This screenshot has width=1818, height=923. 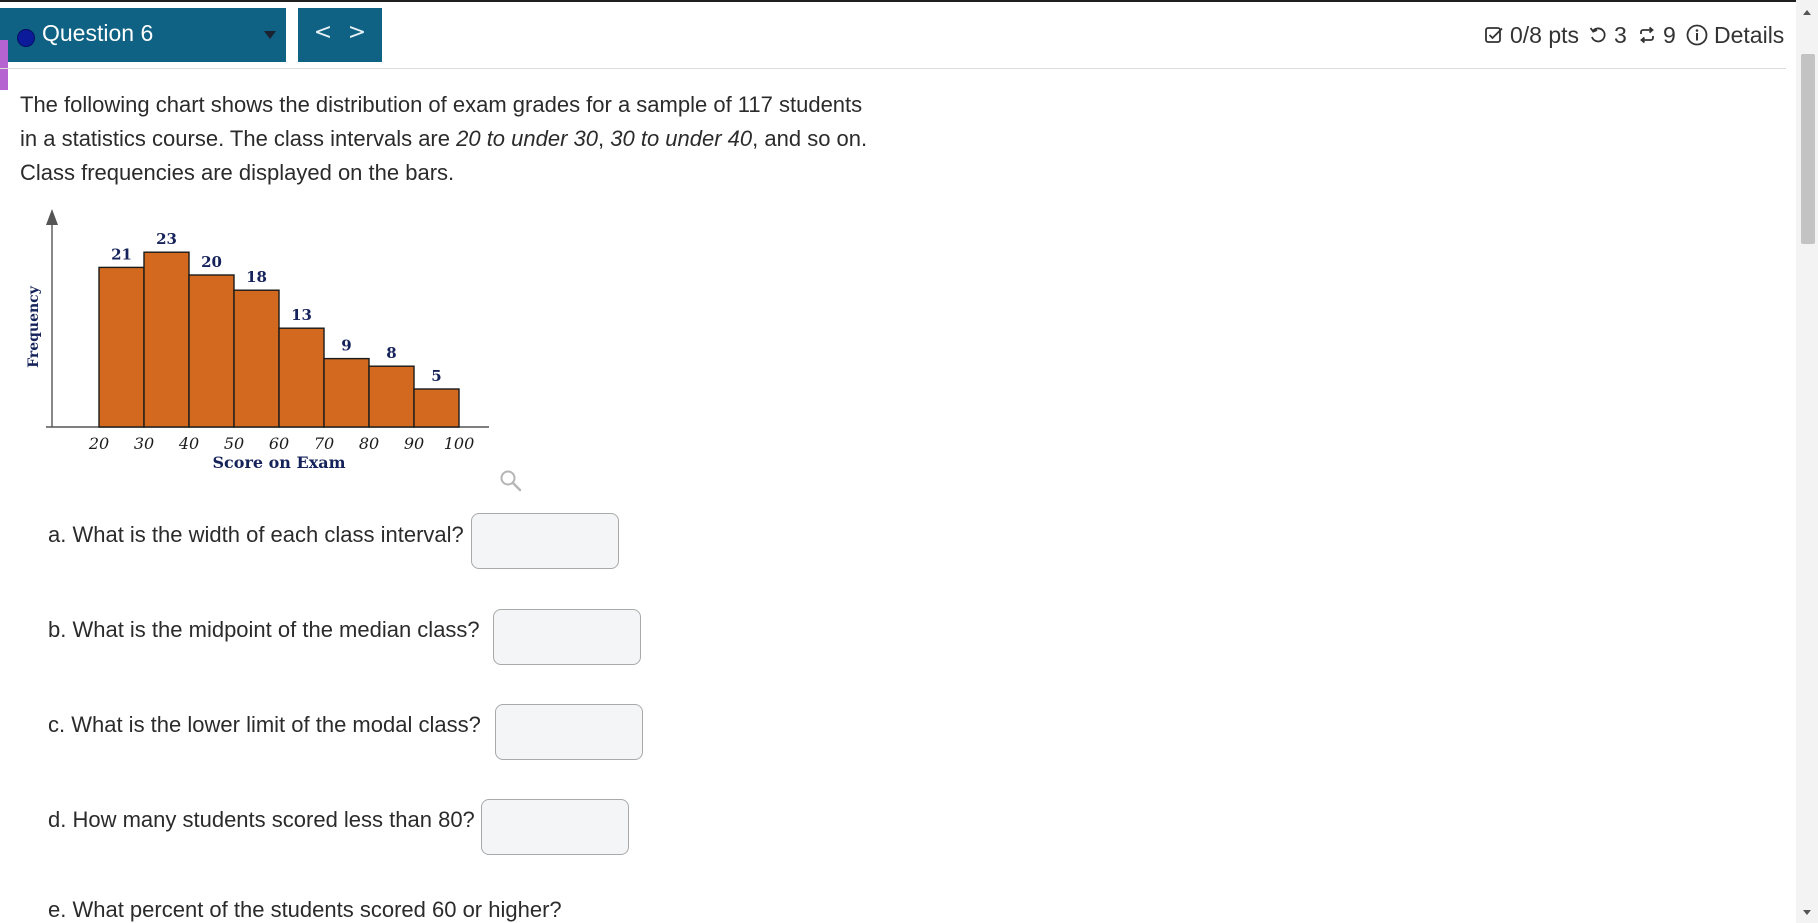 I want to click on checkbox-icon, so click(x=1494, y=35).